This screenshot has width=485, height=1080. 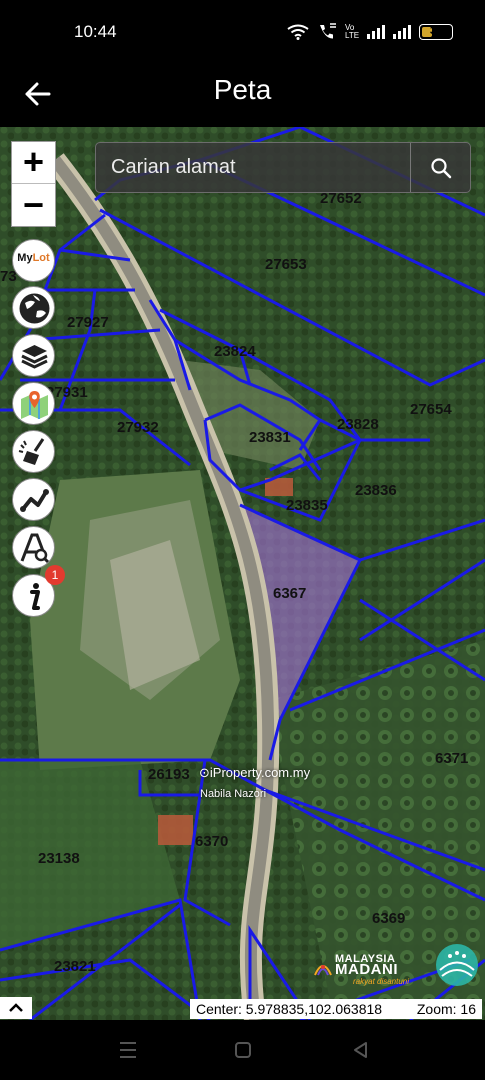 I want to click on layers-button, so click(x=33, y=355).